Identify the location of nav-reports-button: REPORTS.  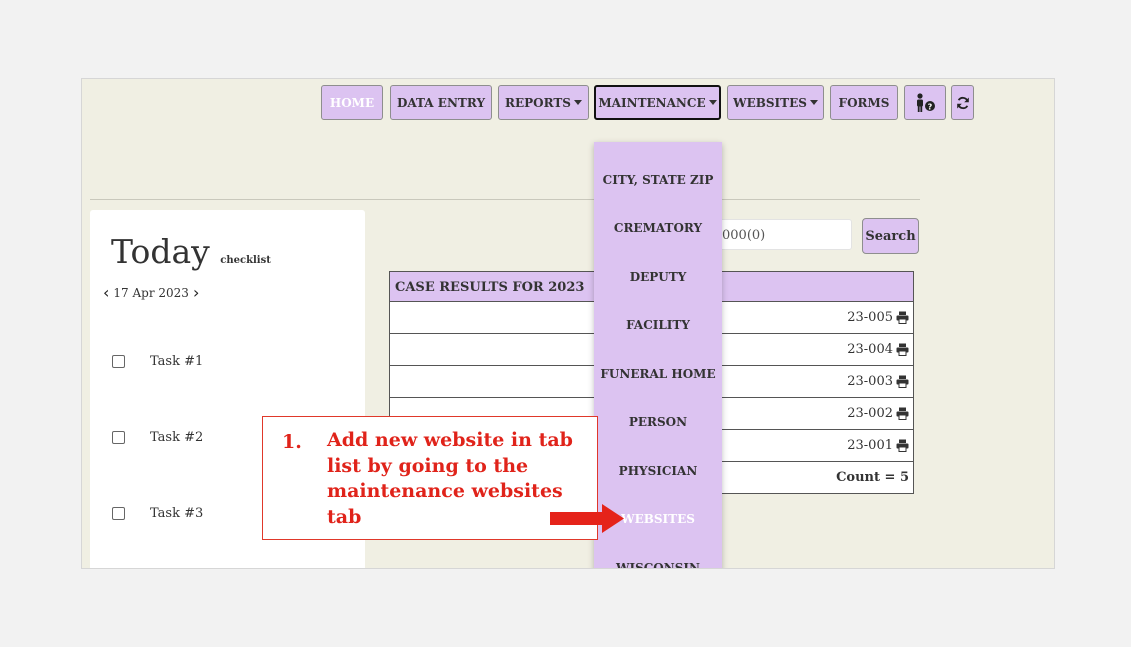
(543, 102).